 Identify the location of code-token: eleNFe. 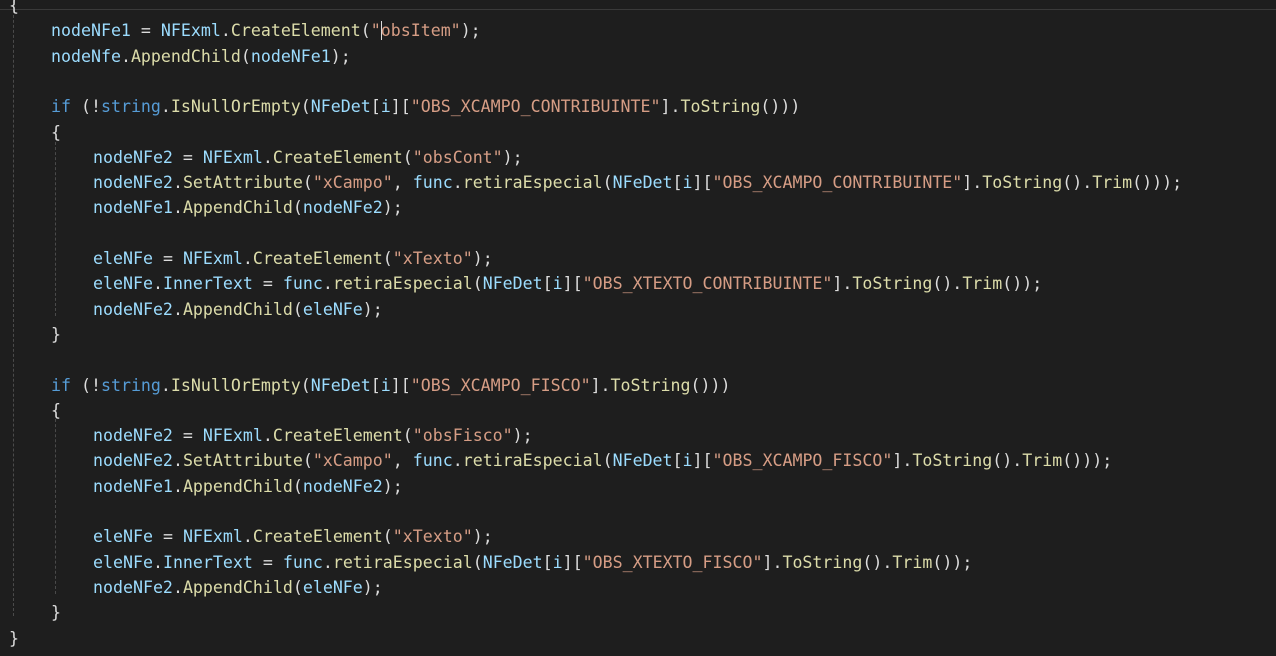
(123, 537).